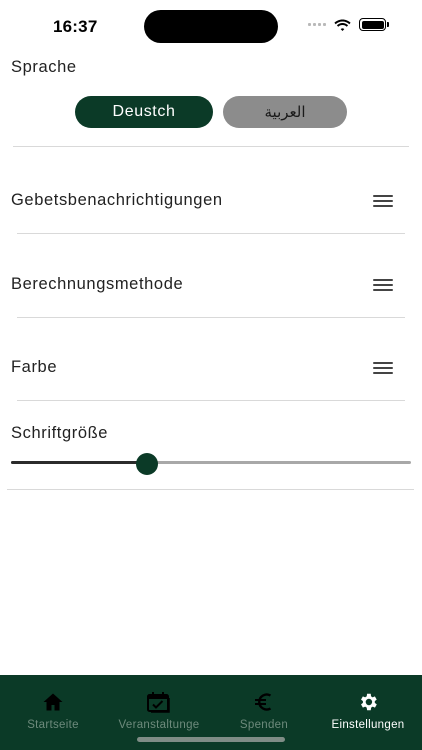  Describe the element at coordinates (211, 463) in the screenshot. I see `font-size-slider` at that location.